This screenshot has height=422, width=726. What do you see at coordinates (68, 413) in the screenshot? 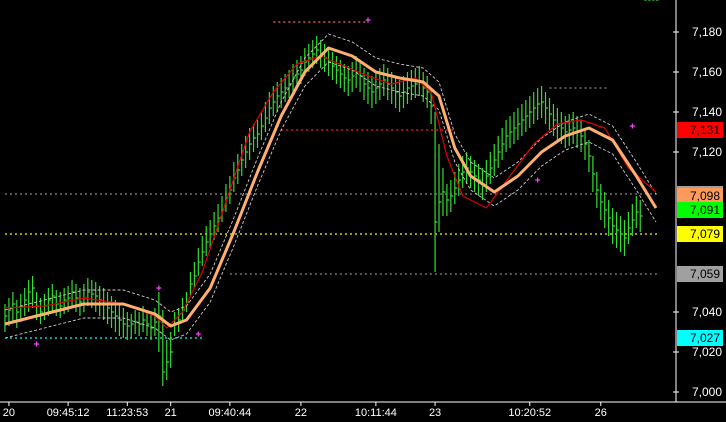
I see `time-axis-label: 09:45:12` at bounding box center [68, 413].